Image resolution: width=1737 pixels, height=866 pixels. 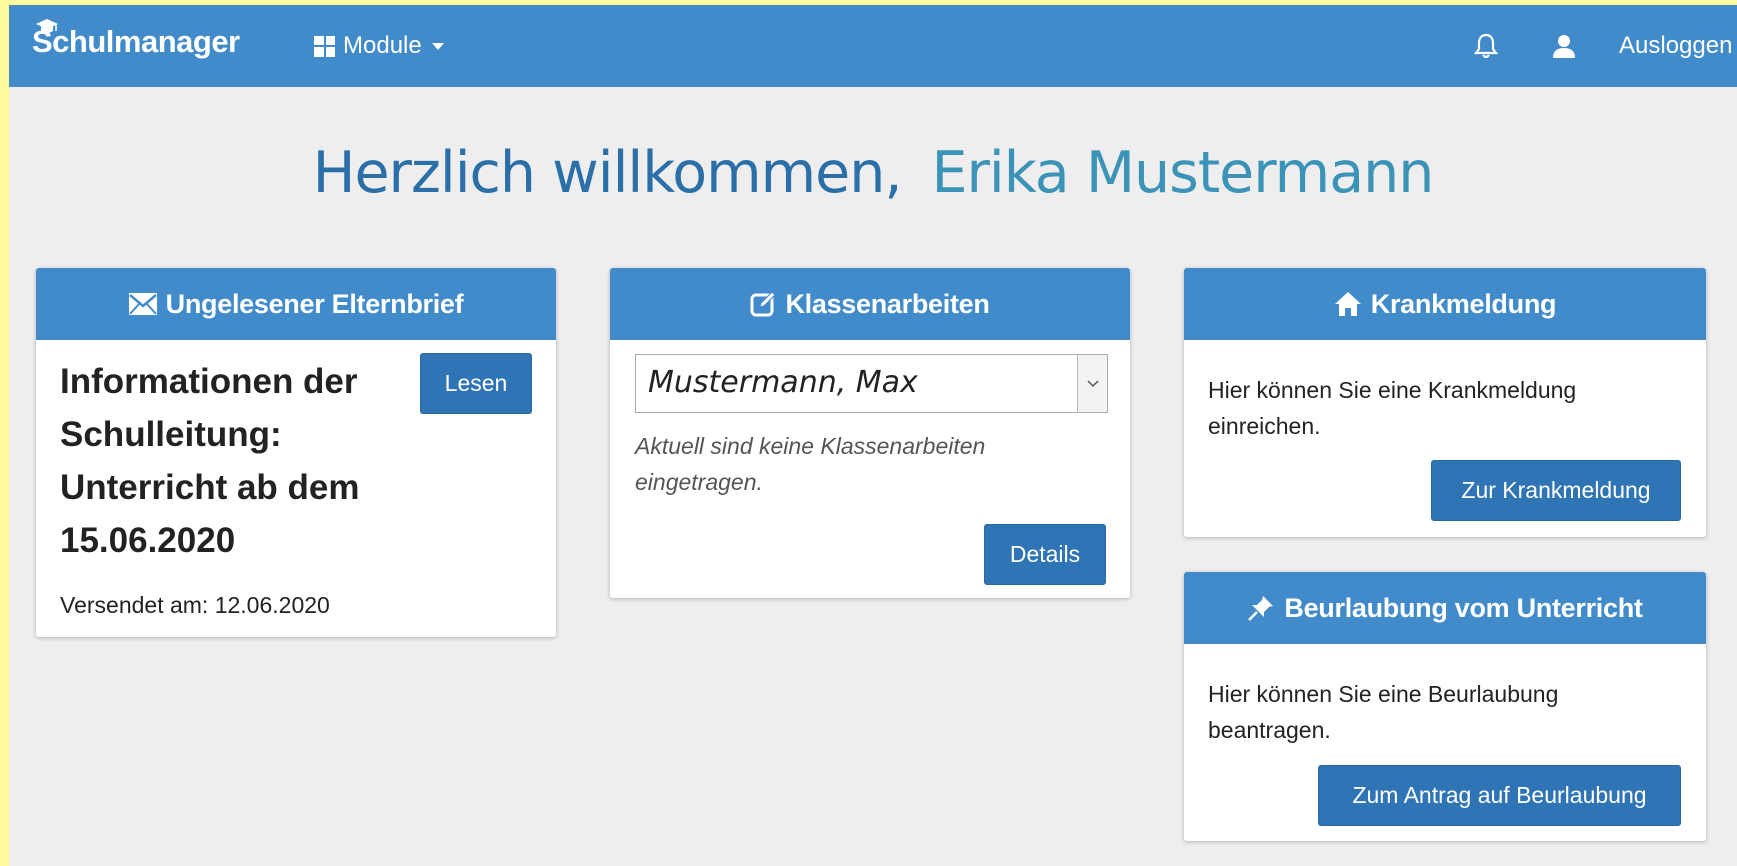 What do you see at coordinates (47, 26) in the screenshot?
I see `graduation-cap-icon` at bounding box center [47, 26].